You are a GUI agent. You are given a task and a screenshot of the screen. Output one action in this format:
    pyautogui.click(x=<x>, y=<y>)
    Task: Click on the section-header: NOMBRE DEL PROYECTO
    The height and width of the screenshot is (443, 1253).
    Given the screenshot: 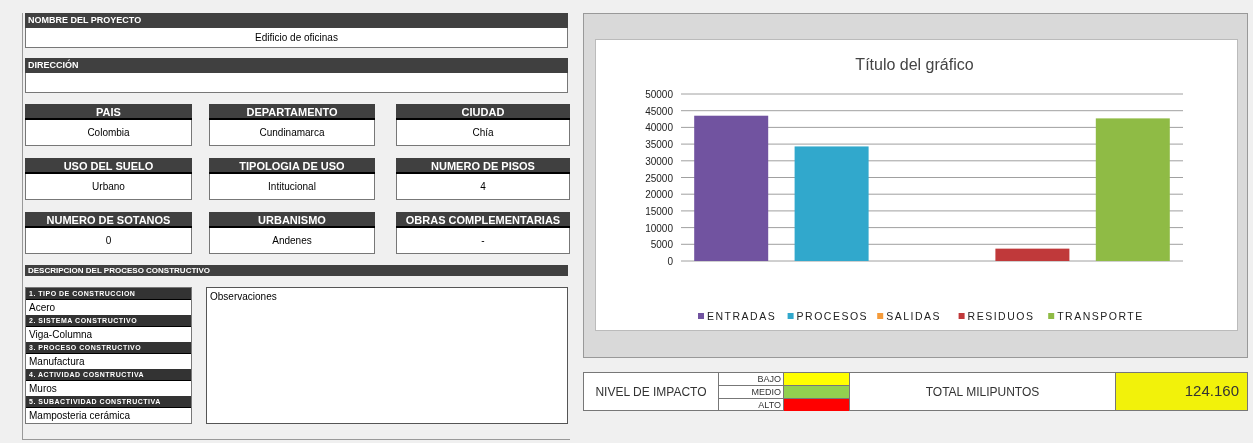 What is the action you would take?
    pyautogui.click(x=296, y=20)
    